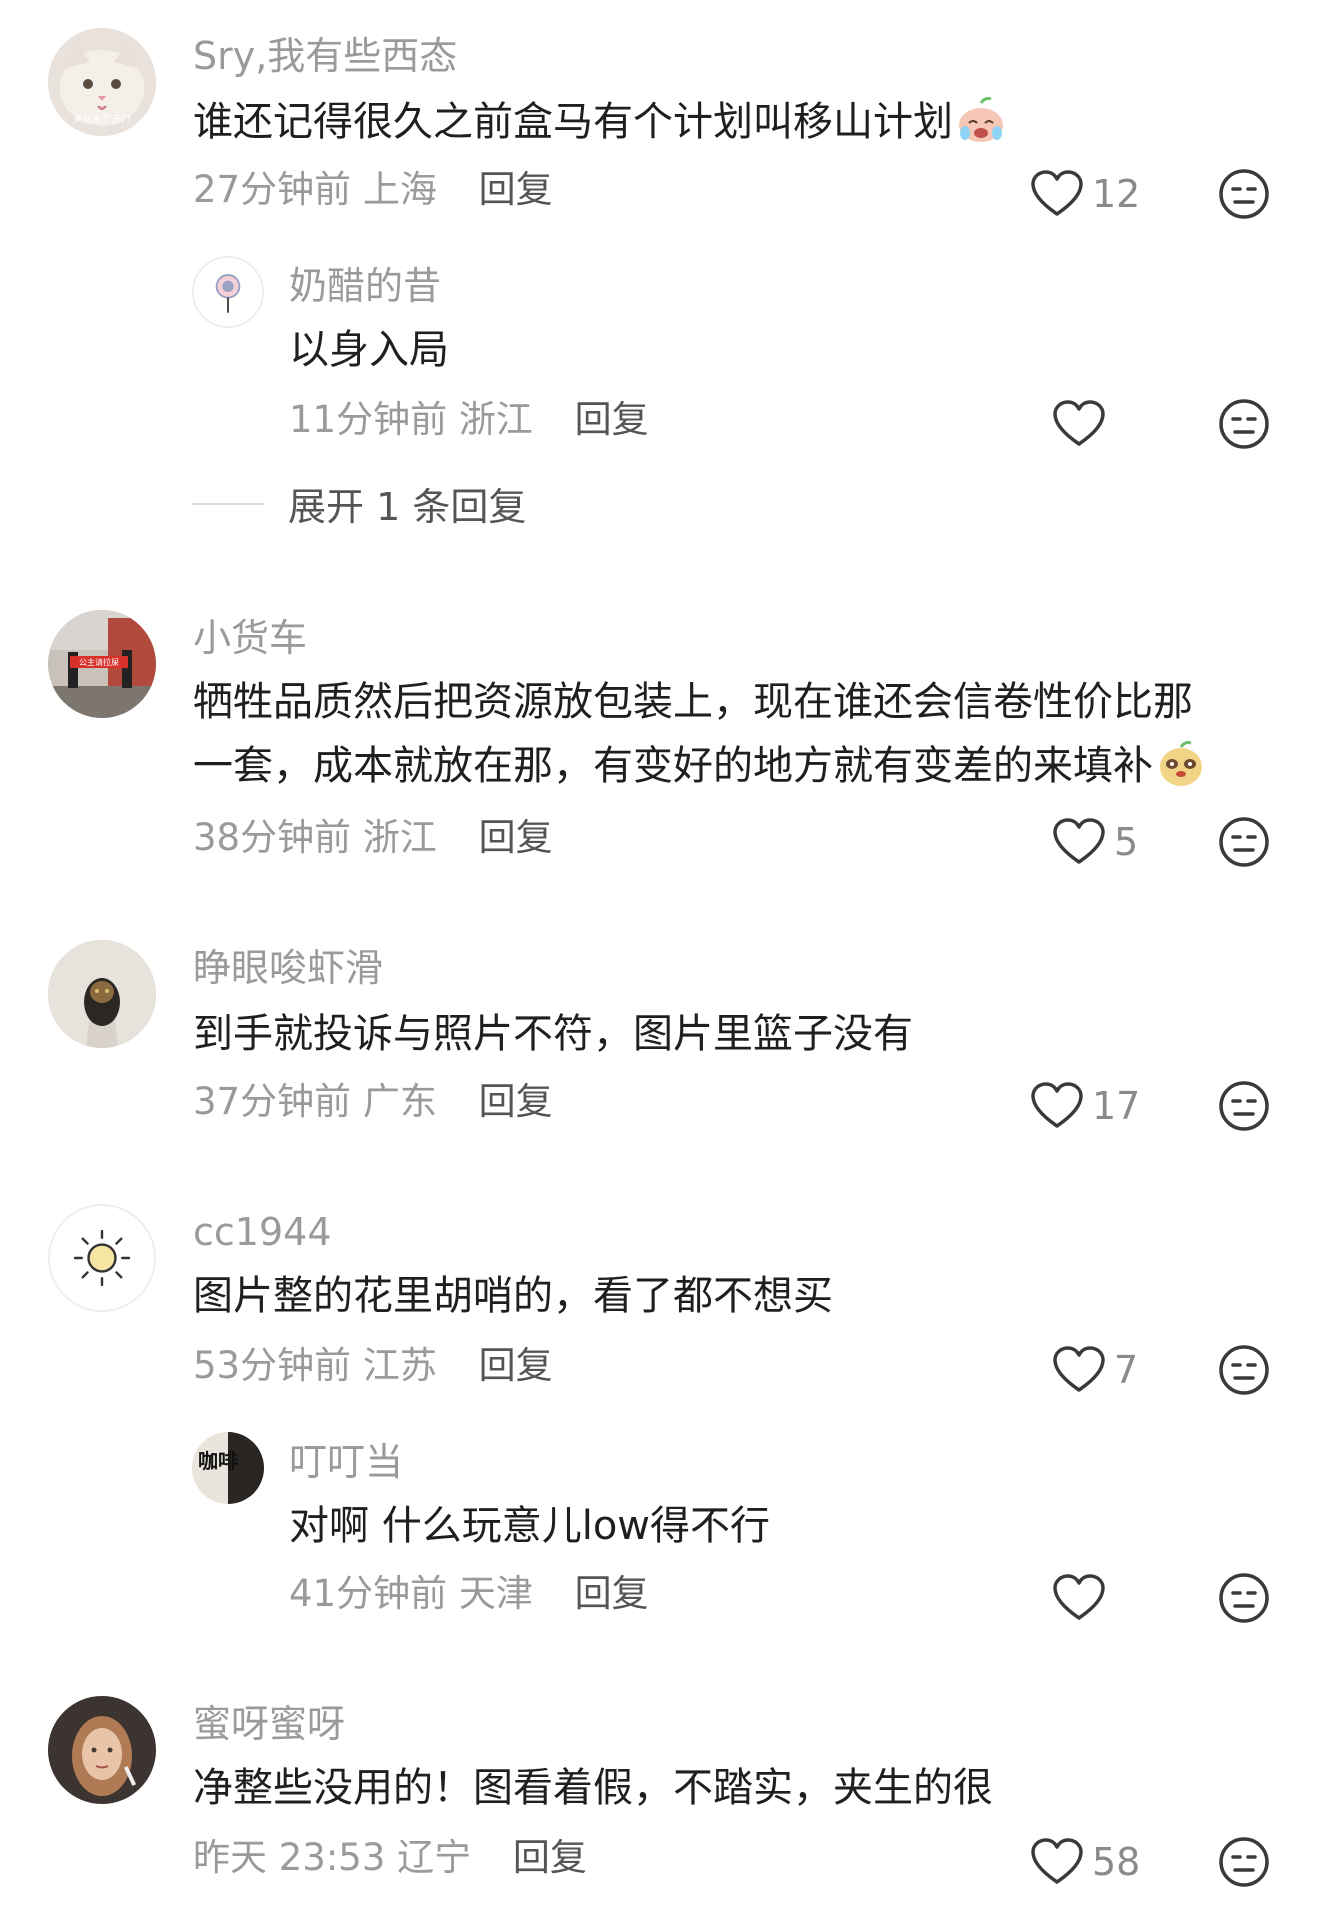 This screenshot has height=1918, width=1320. What do you see at coordinates (1116, 1862) in the screenshot?
I see `like-count: 58` at bounding box center [1116, 1862].